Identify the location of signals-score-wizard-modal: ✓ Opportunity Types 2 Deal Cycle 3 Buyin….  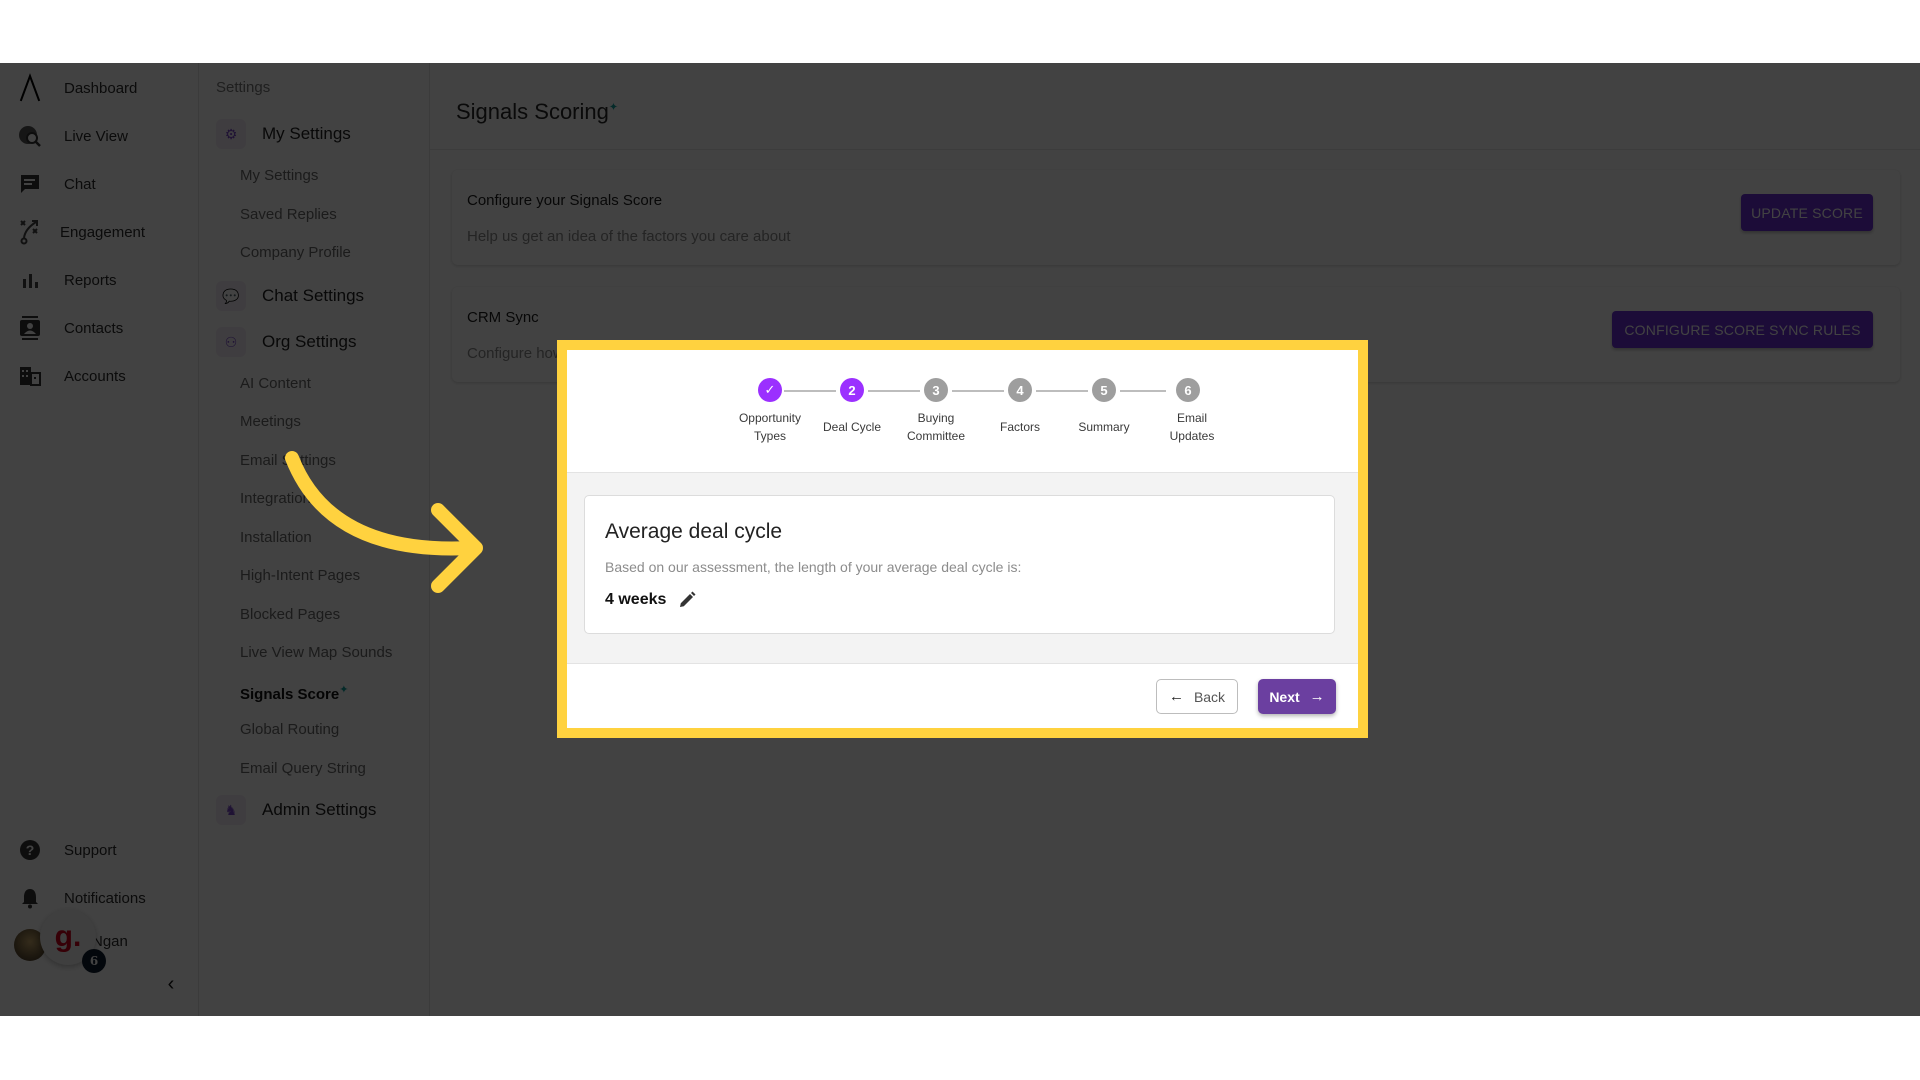
(962, 539).